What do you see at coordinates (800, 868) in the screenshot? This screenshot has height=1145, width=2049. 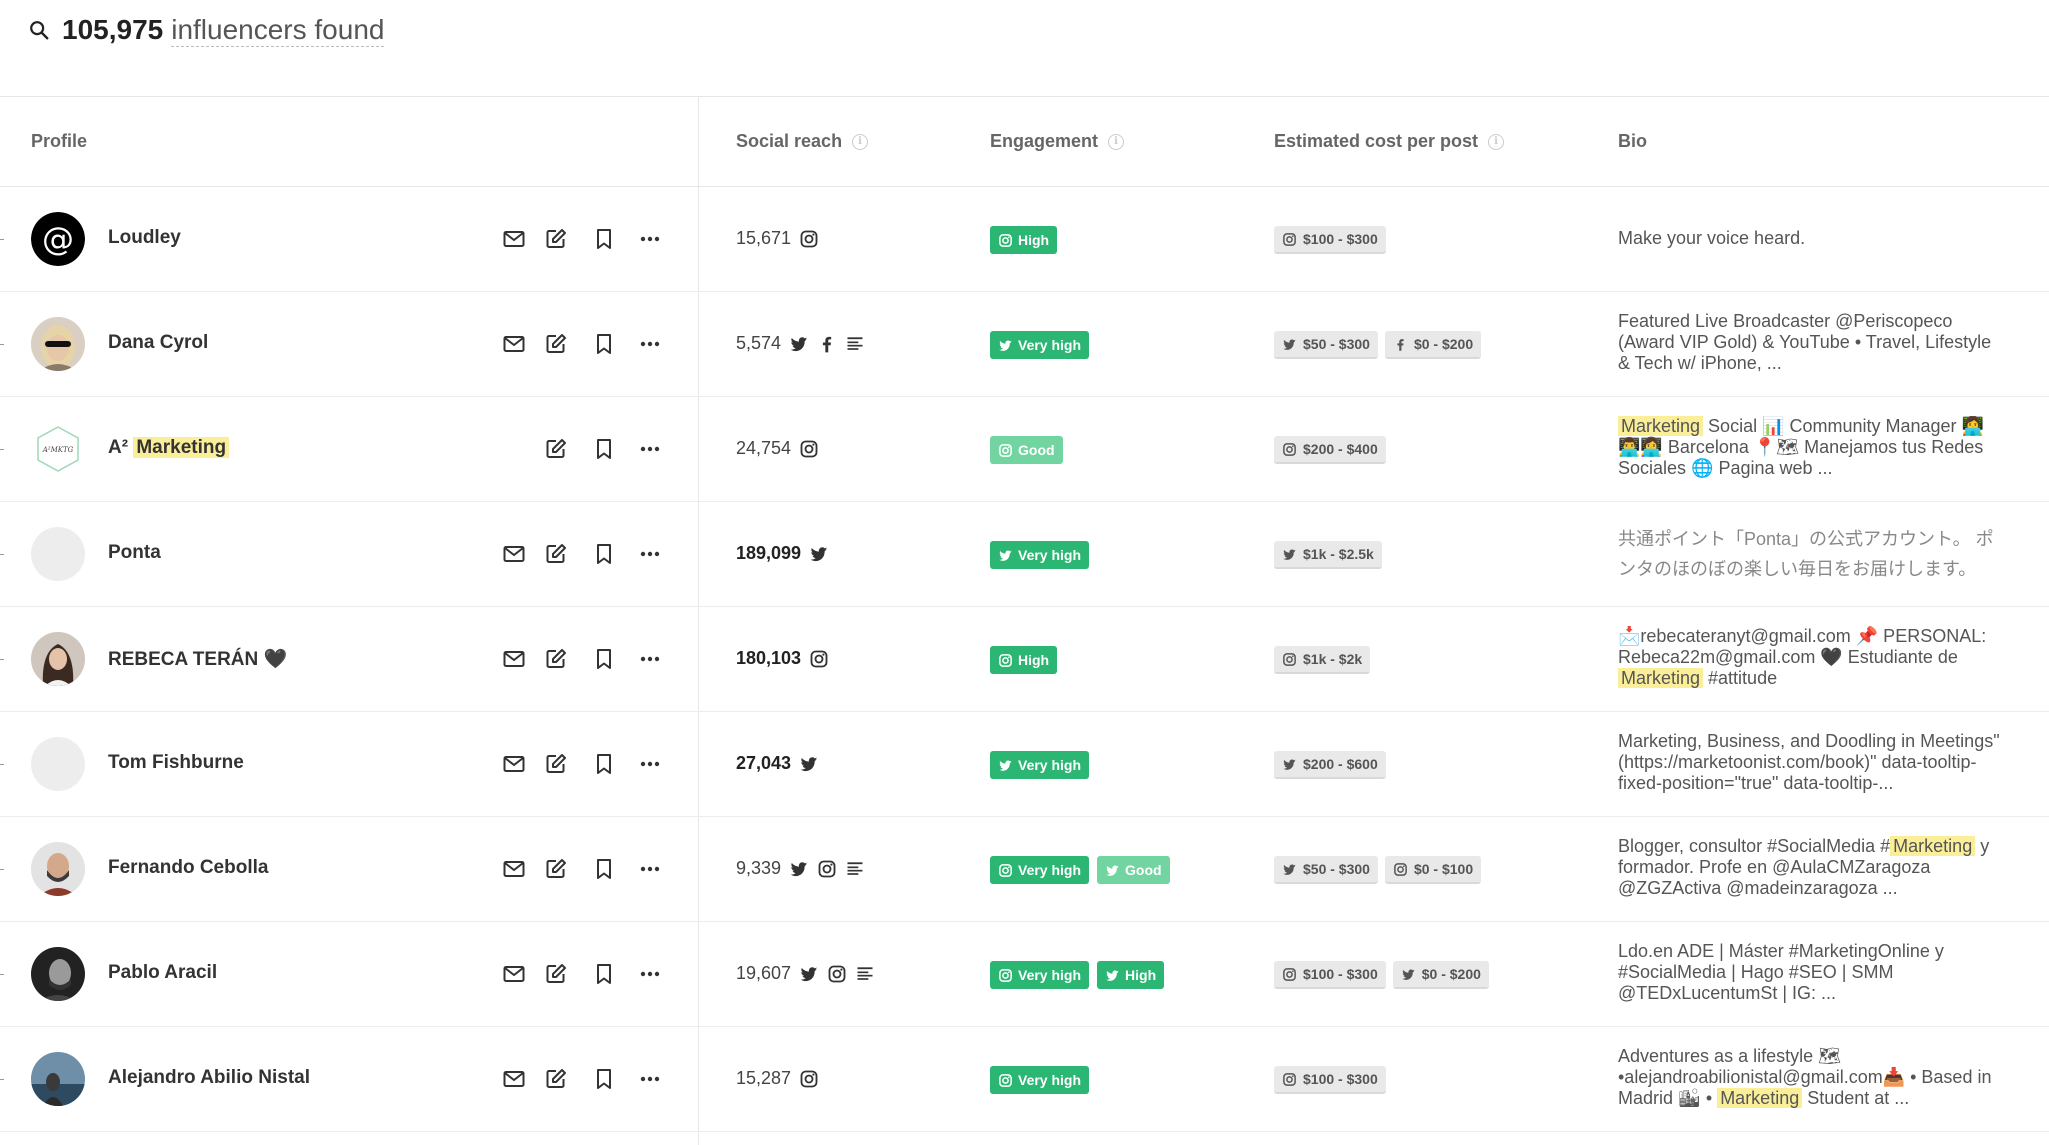 I see `social-reach: 9,339` at bounding box center [800, 868].